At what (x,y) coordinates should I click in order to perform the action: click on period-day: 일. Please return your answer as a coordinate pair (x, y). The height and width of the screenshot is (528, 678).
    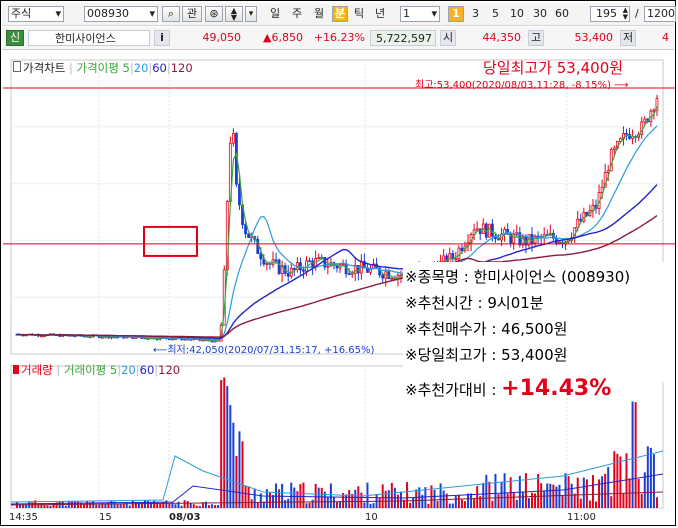
    Looking at the image, I should click on (275, 14).